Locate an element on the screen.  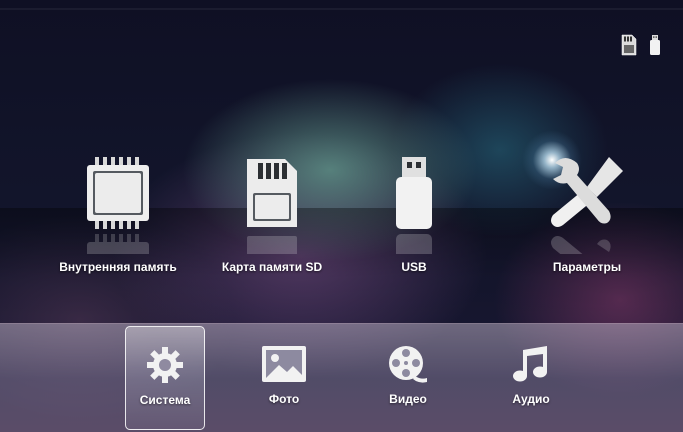
tab-audio: Аудио is located at coordinates (531, 378).